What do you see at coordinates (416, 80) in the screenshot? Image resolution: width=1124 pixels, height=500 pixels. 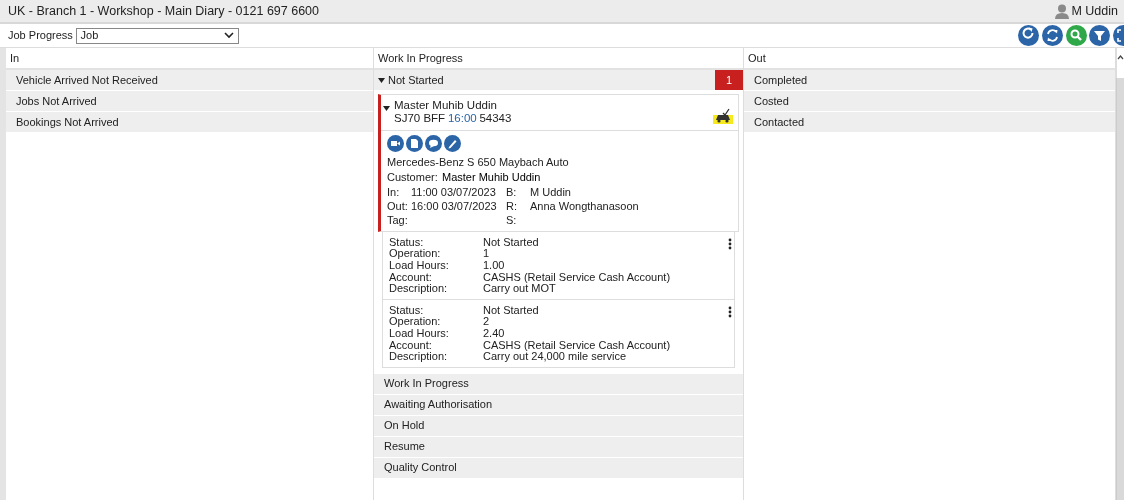 I see `group-label: Not Started` at bounding box center [416, 80].